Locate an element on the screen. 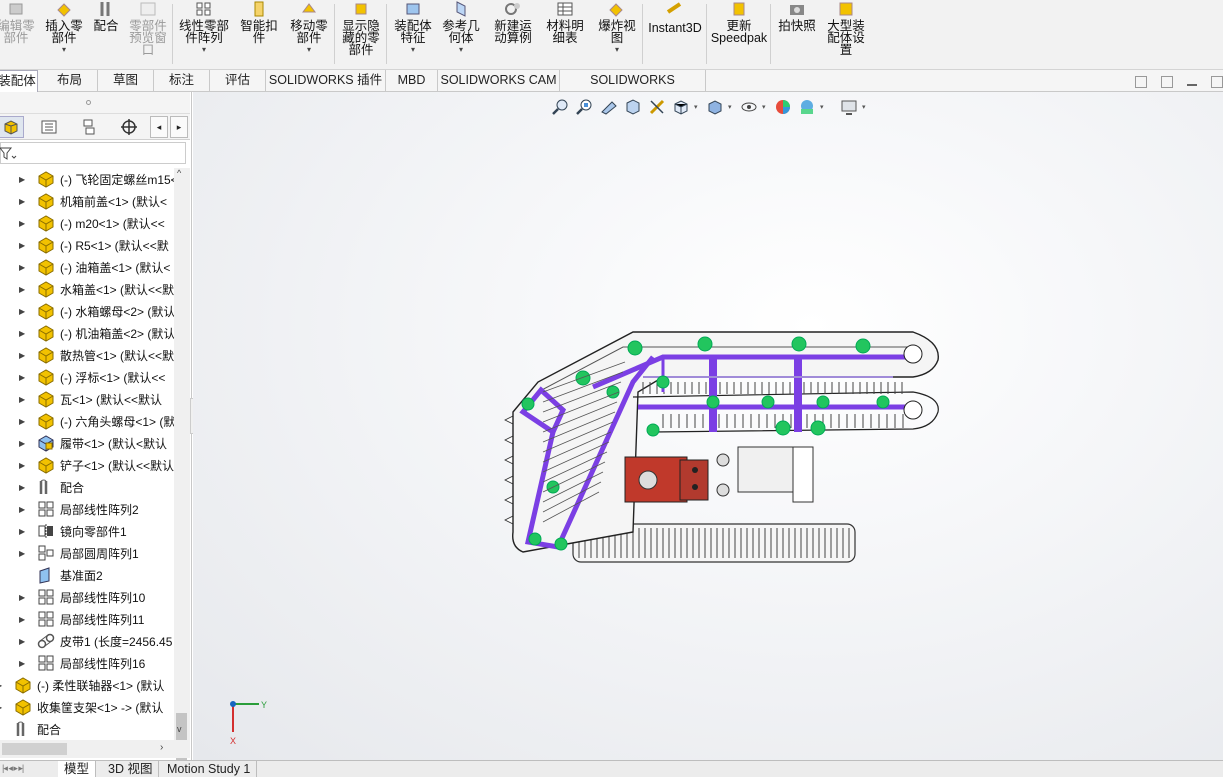  maximize-icon is located at coordinates (1217, 82).